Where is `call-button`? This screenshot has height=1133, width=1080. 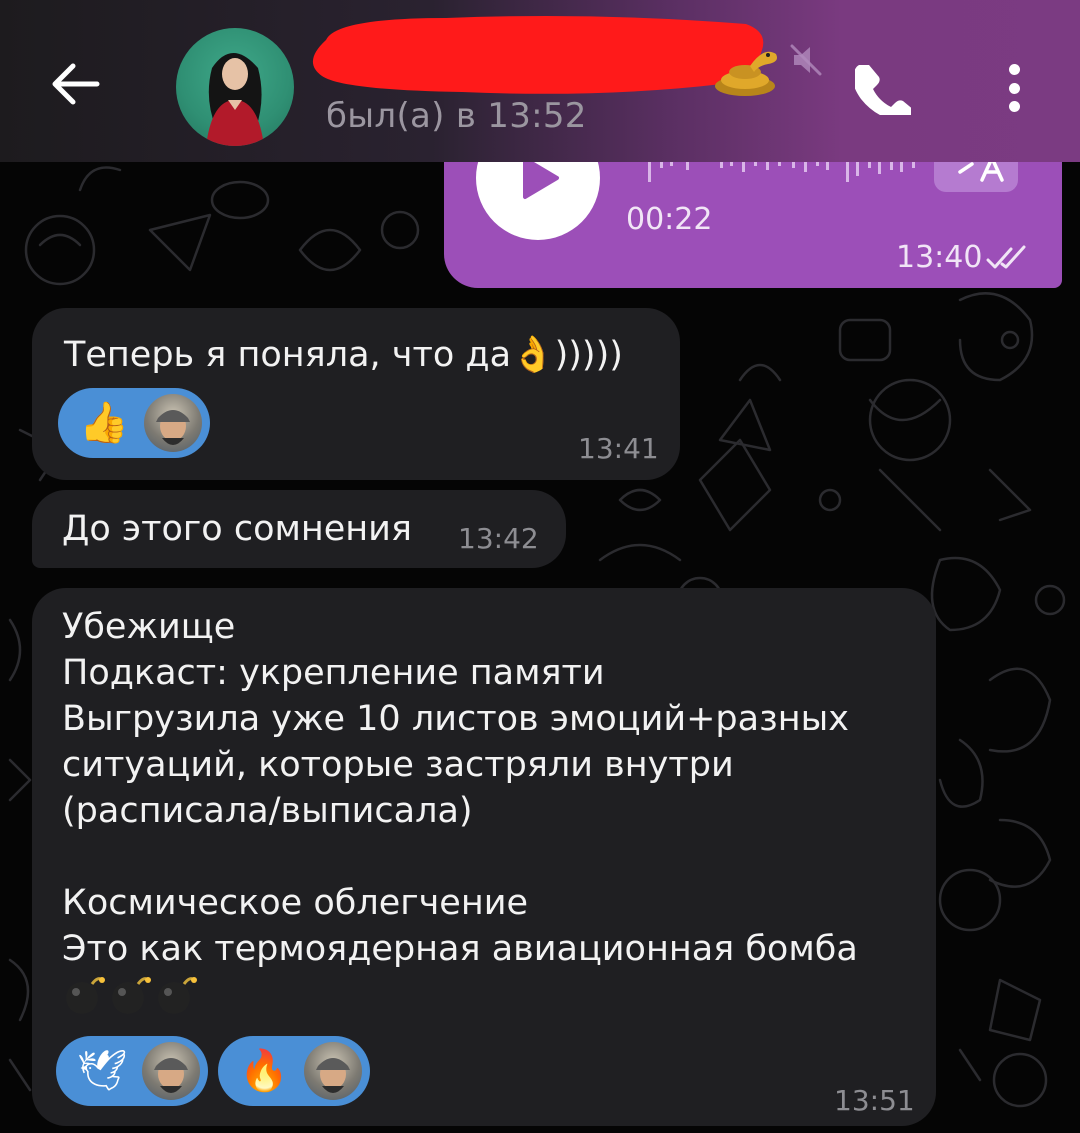 call-button is located at coordinates (883, 87).